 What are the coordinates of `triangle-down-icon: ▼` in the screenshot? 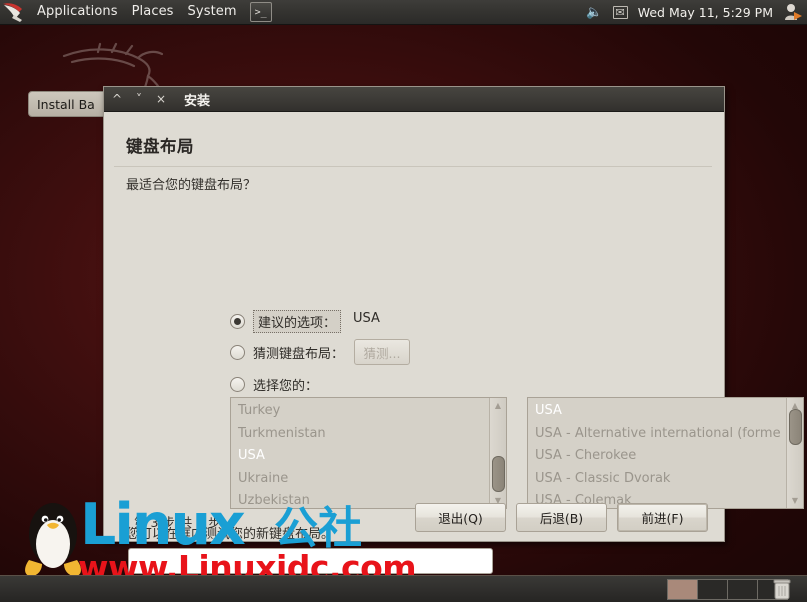 It's located at (795, 500).